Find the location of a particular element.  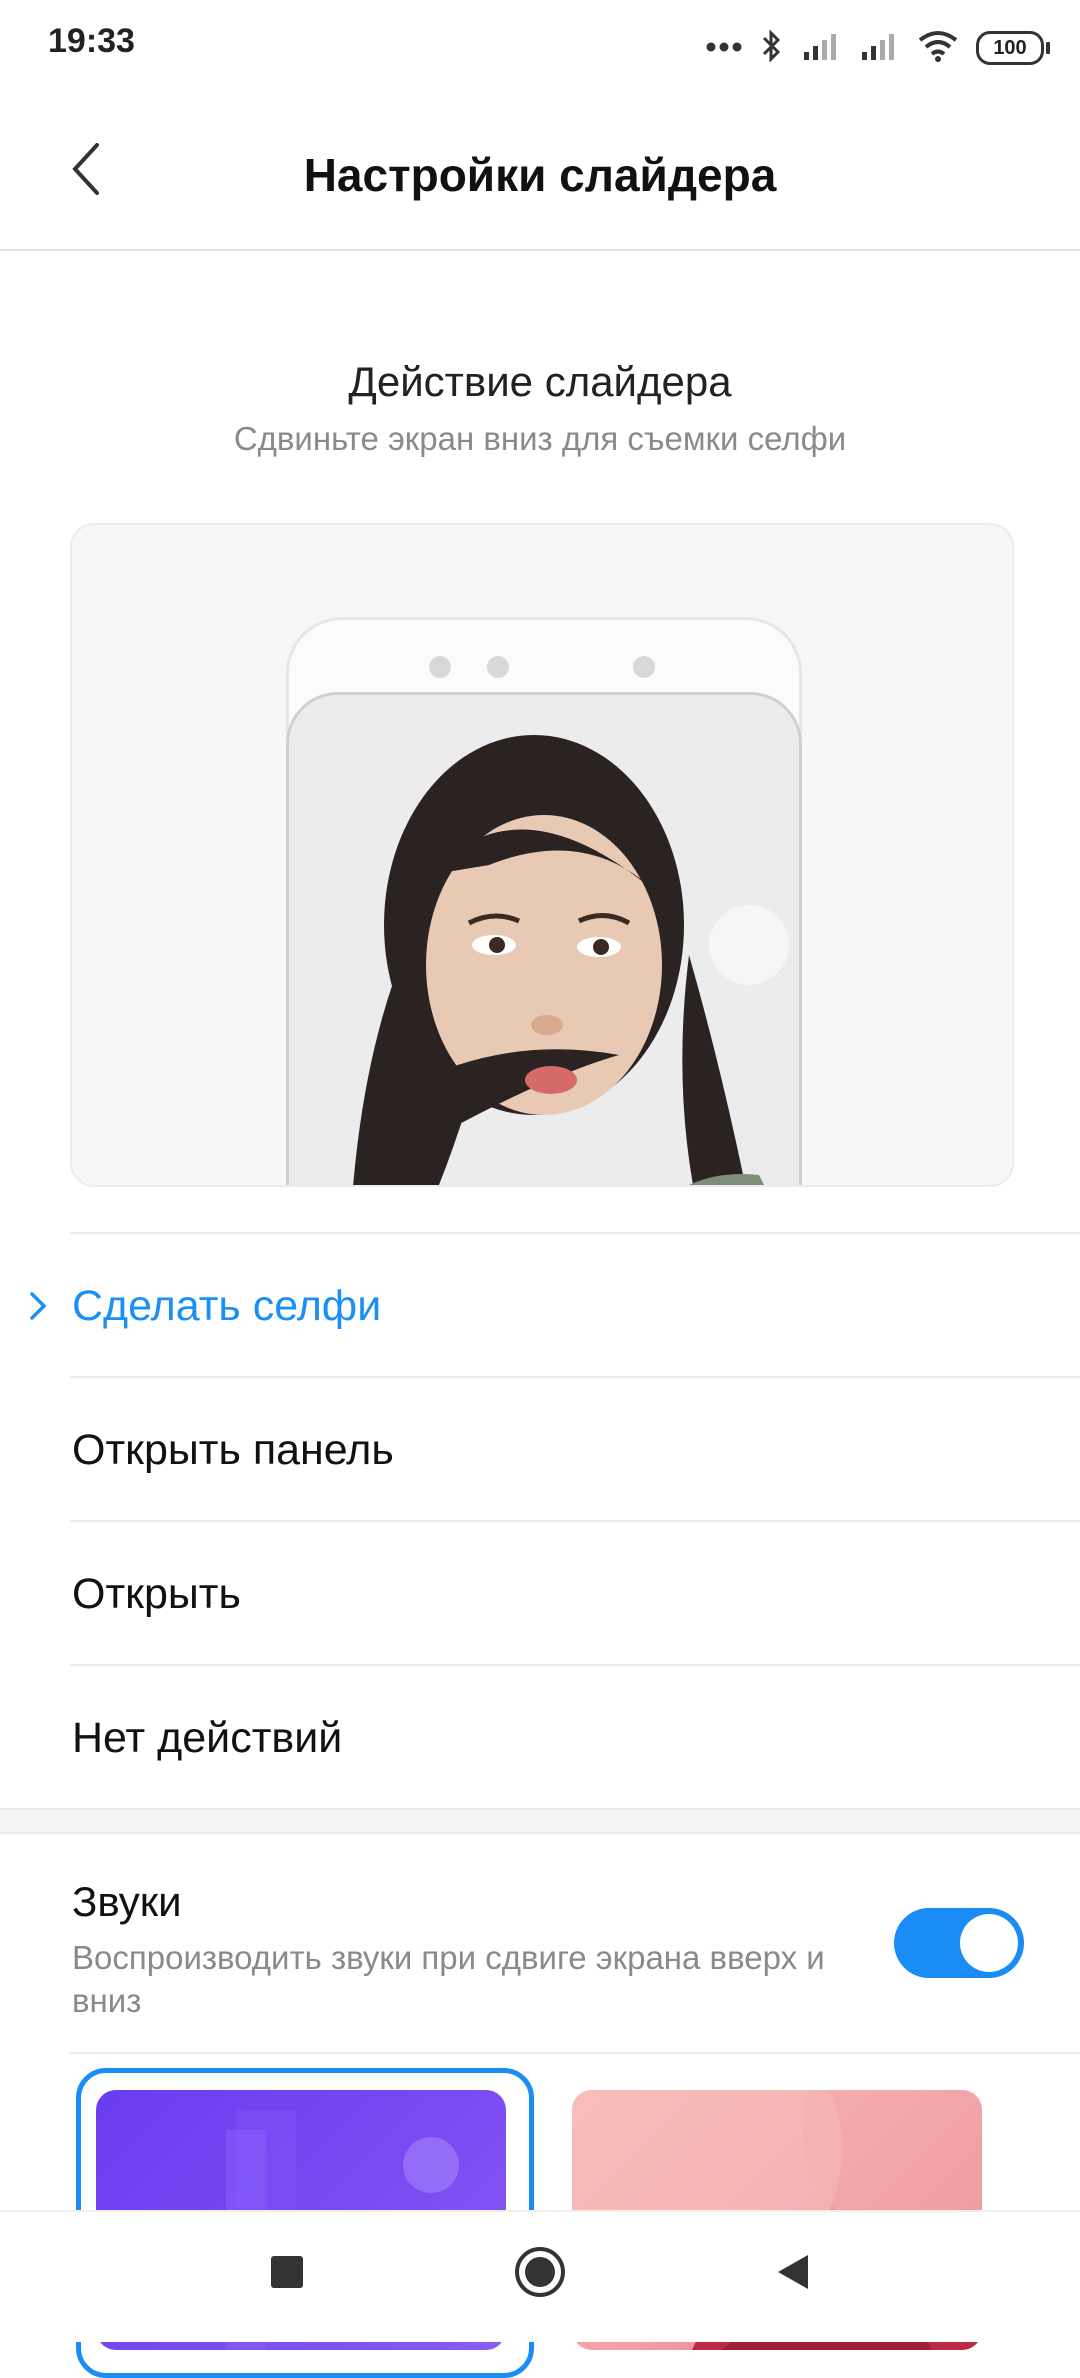

page-title: Настройки слайдера is located at coordinates (540, 175).